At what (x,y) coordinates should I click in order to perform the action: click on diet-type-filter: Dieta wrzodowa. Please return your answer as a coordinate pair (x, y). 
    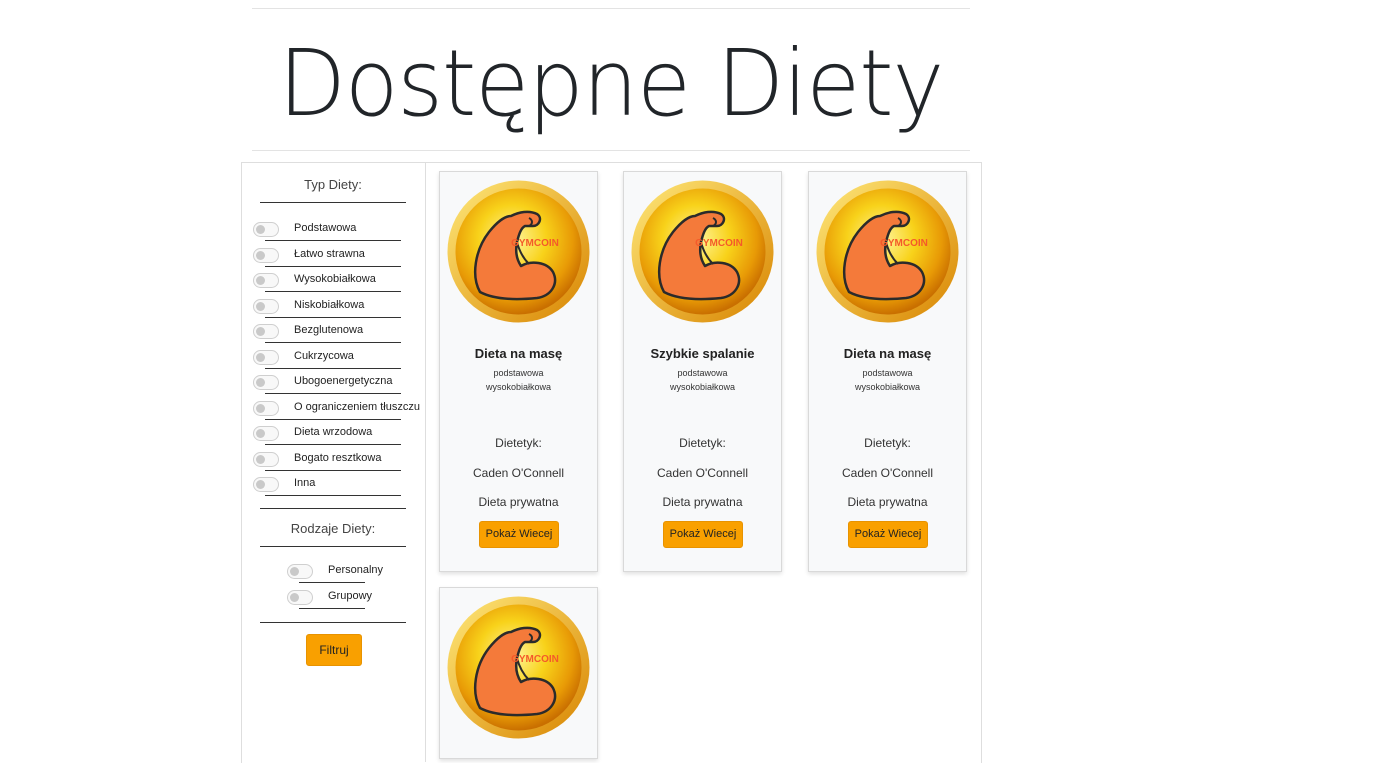
    Looking at the image, I should click on (338, 435).